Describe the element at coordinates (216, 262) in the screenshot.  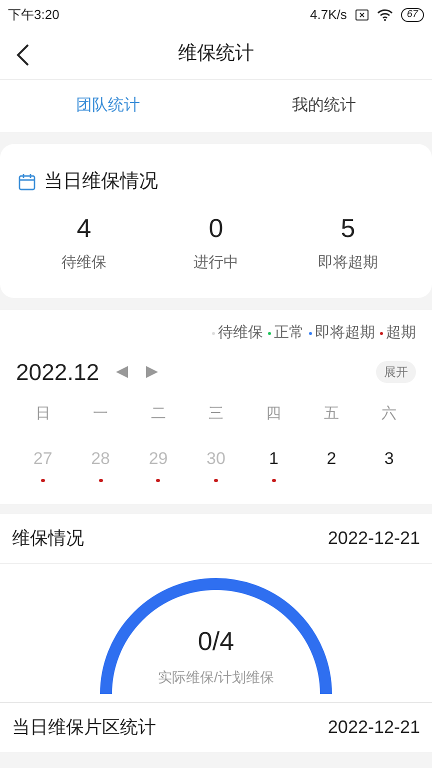
I see `stat-label: 进行中` at that location.